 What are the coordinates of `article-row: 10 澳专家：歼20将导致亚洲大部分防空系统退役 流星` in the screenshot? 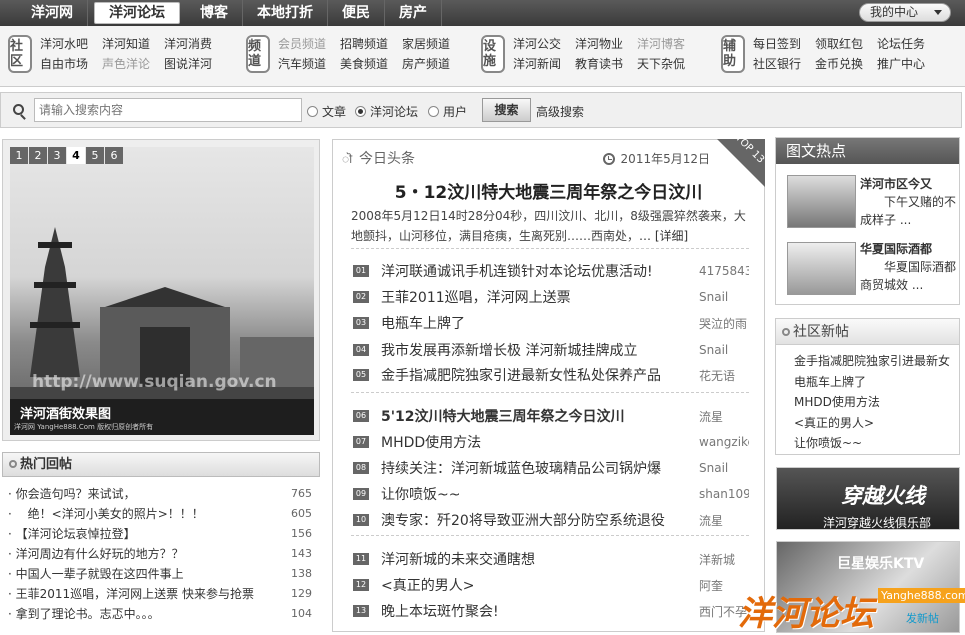 It's located at (551, 520).